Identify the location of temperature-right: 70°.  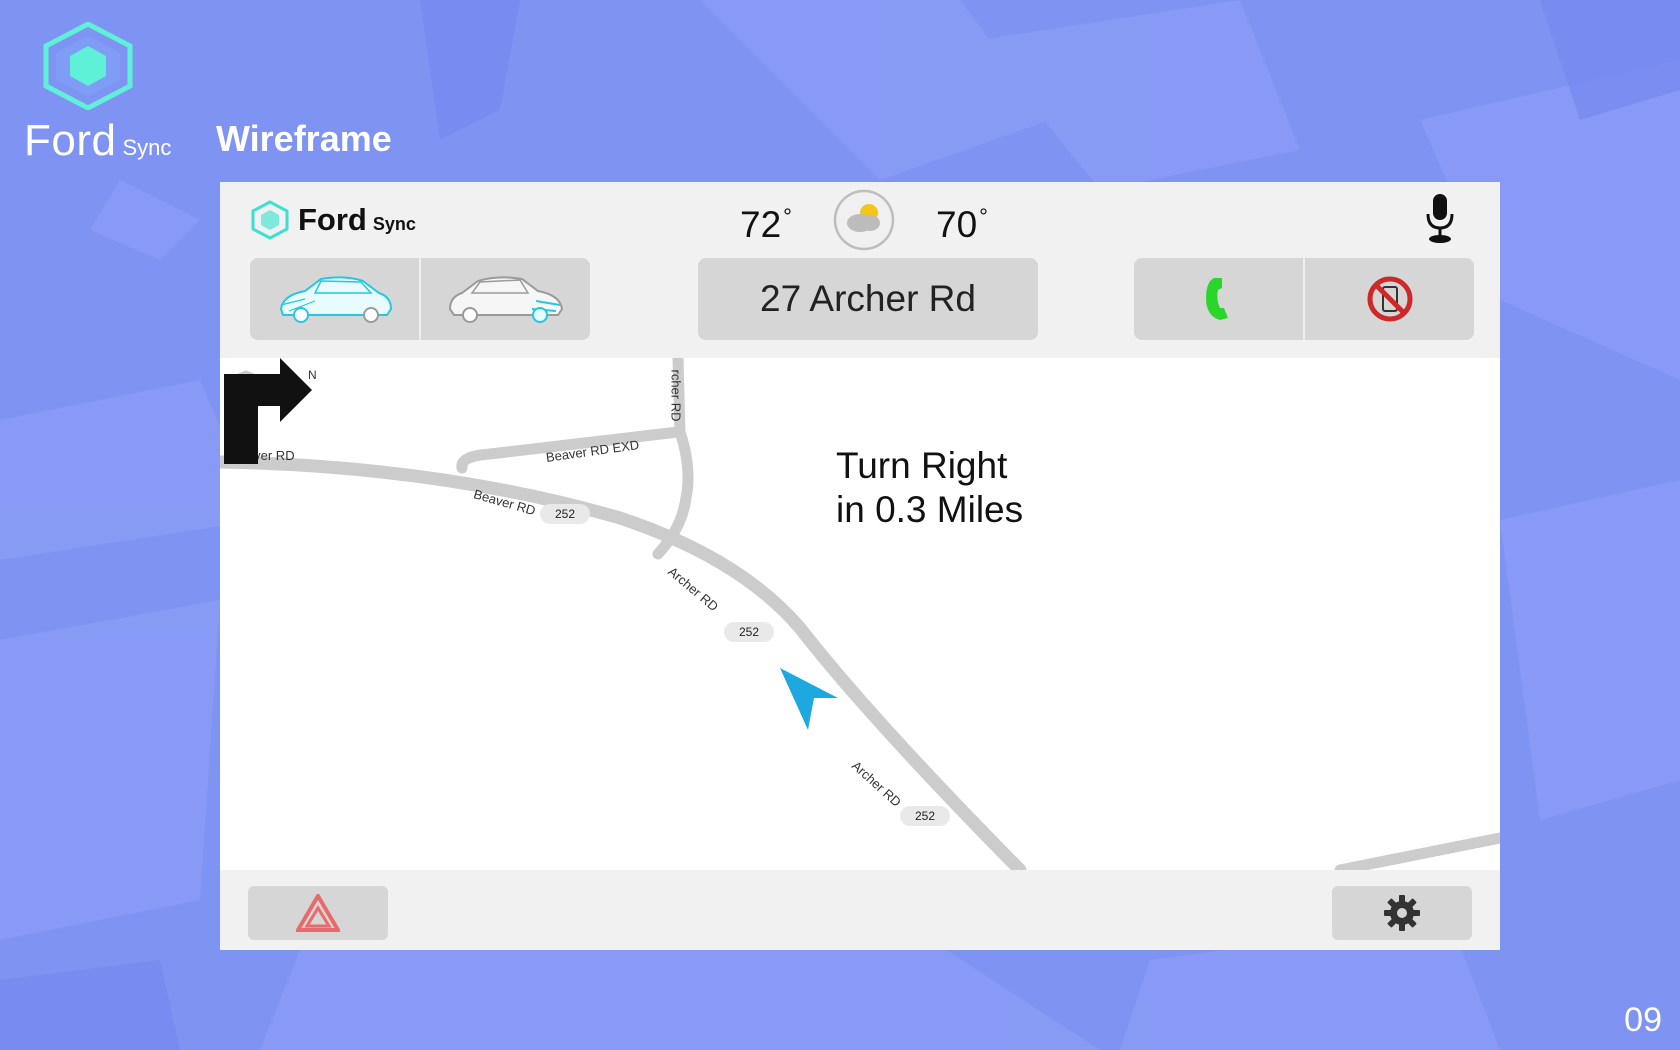
(962, 225).